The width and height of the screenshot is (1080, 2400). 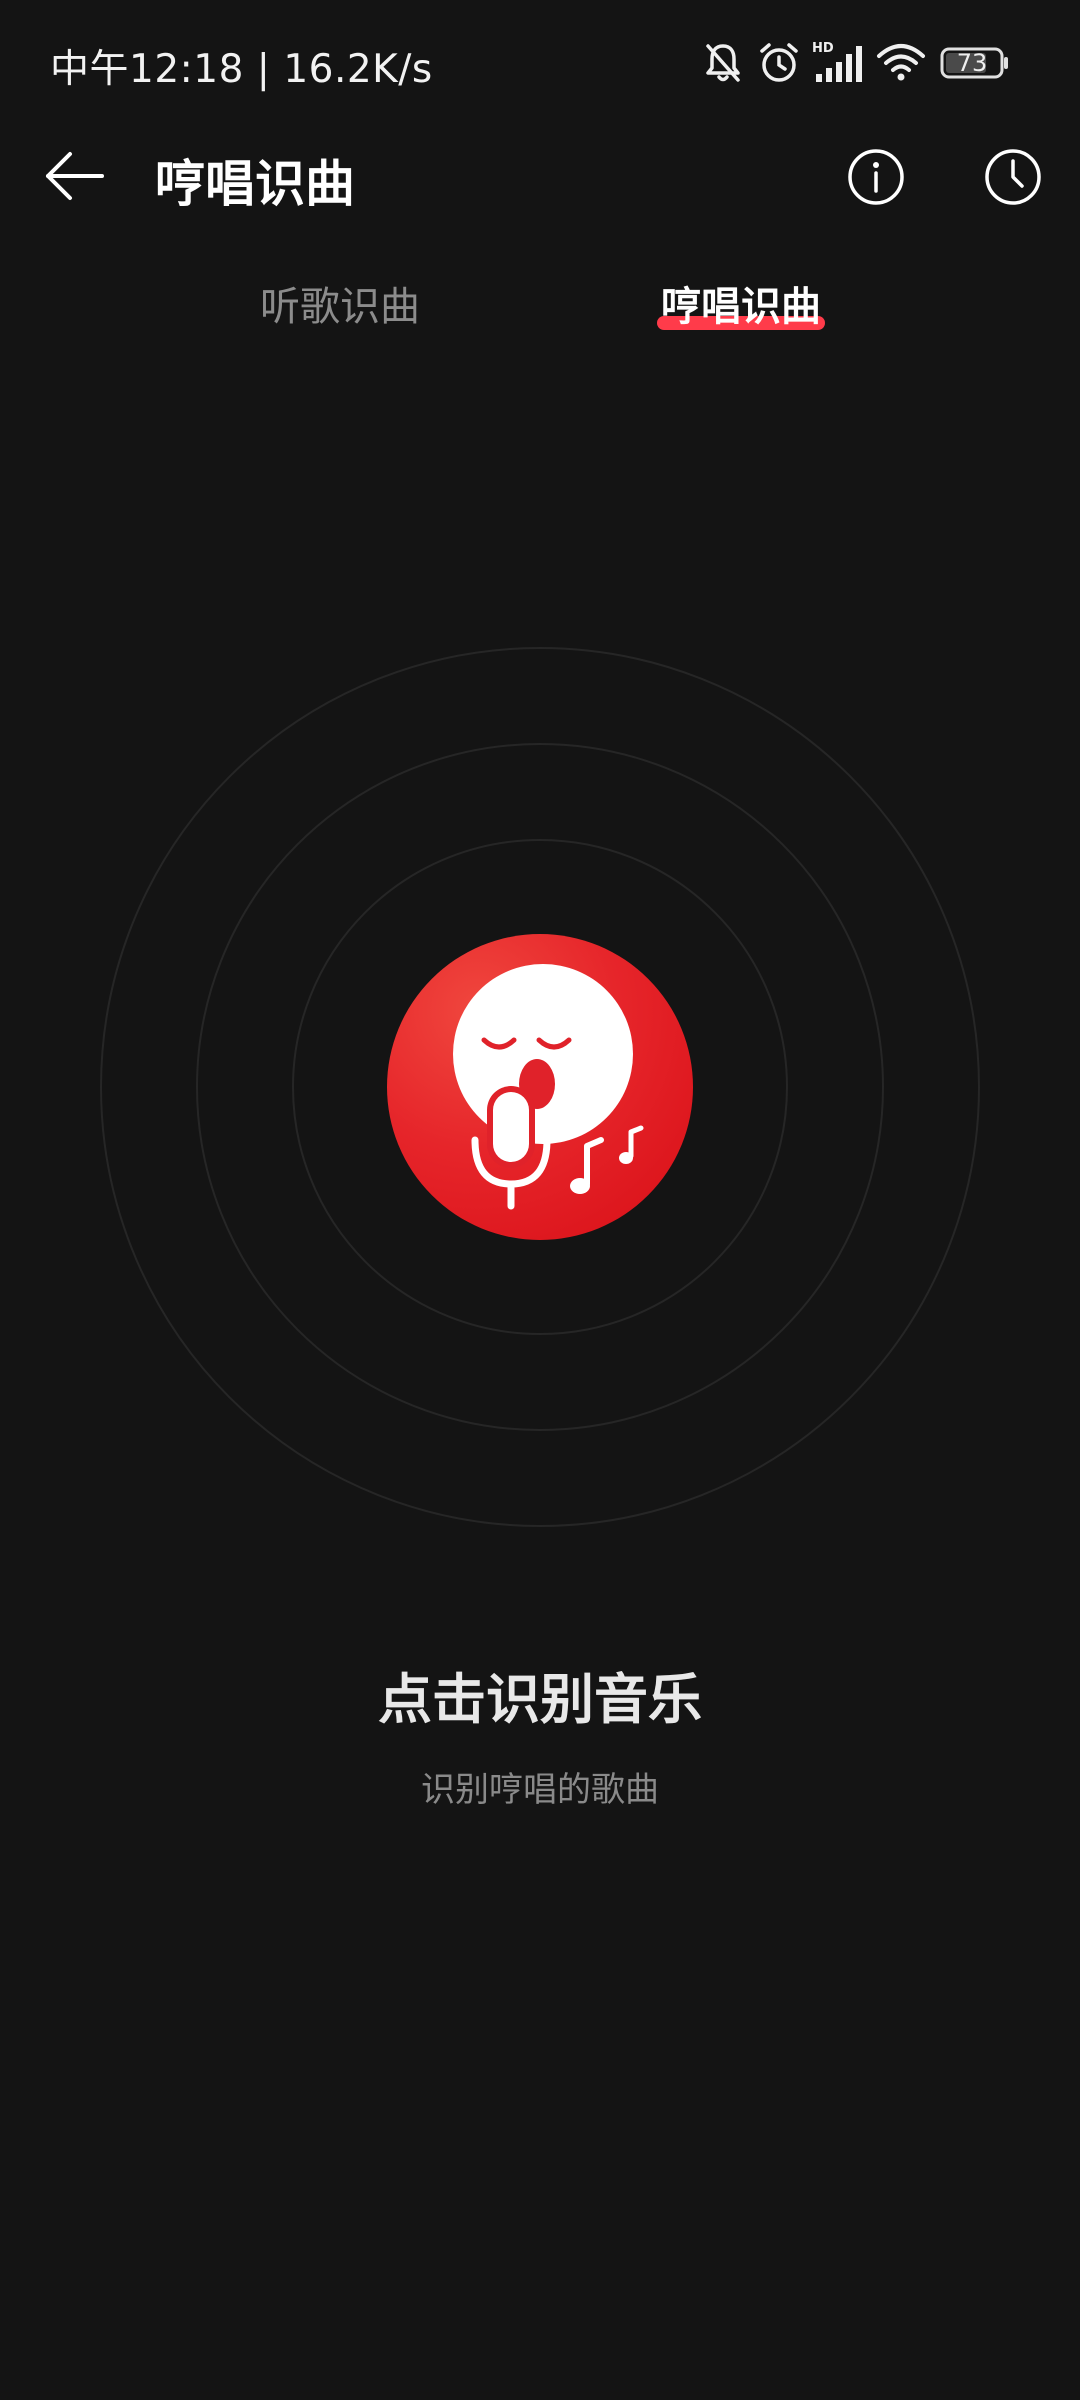 I want to click on clock-icon, so click(x=1013, y=177).